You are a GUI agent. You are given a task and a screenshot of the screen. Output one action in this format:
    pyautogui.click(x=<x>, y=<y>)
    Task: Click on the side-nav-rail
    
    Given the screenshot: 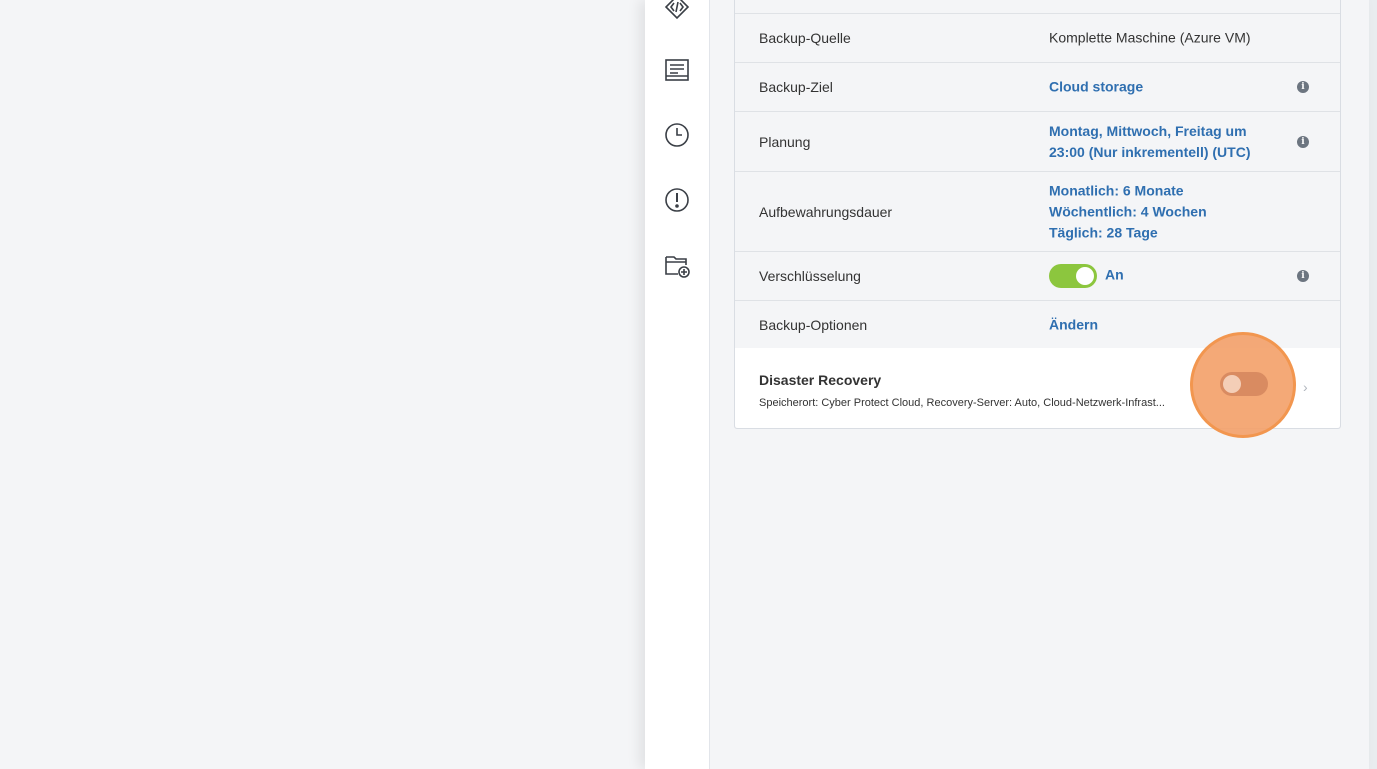 What is the action you would take?
    pyautogui.click(x=677, y=384)
    